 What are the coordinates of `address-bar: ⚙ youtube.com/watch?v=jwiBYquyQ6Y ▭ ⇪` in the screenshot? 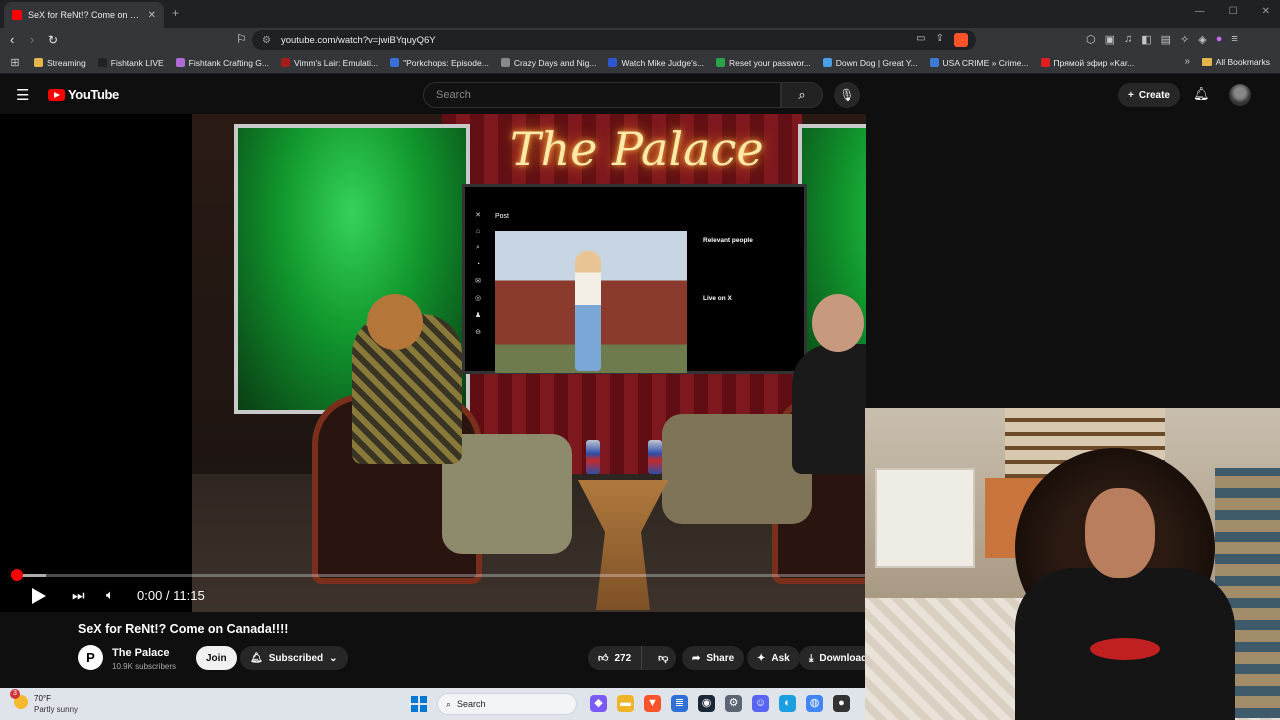 It's located at (614, 40).